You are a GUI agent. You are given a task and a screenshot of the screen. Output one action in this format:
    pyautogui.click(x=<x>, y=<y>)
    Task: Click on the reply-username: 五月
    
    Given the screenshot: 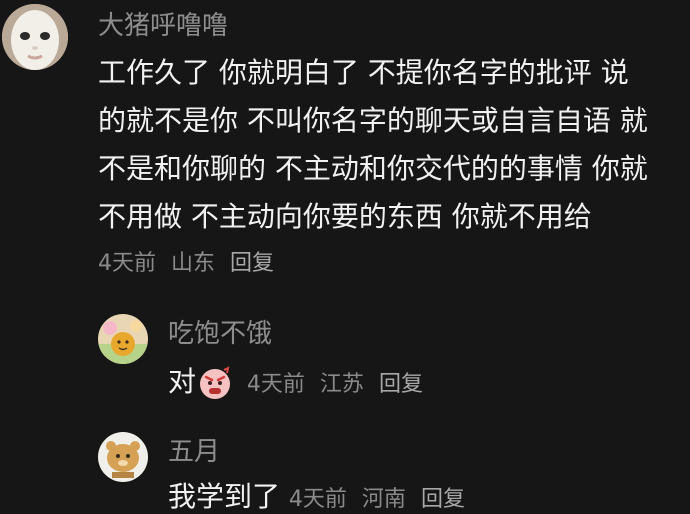 What is the action you would take?
    pyautogui.click(x=194, y=452)
    